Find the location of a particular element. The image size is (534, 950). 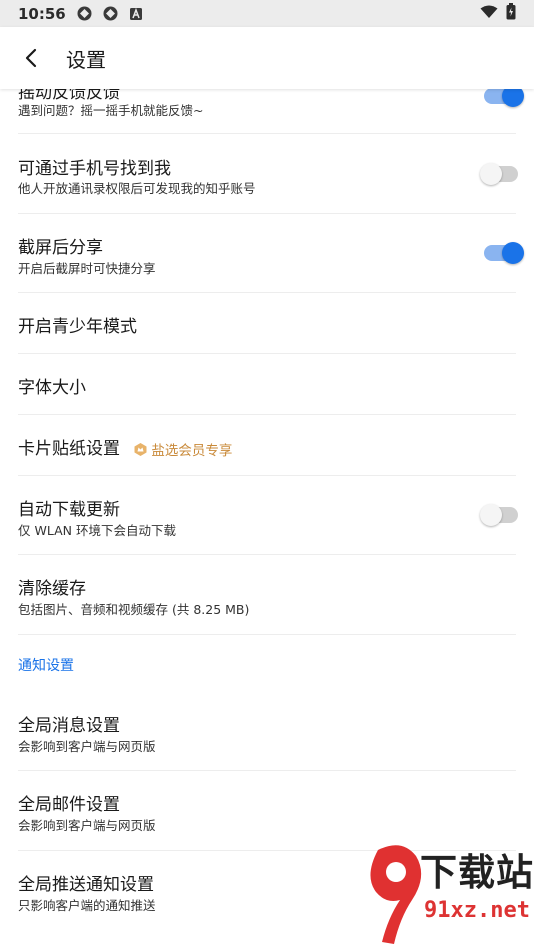

status-time: 10:56 is located at coordinates (42, 13).